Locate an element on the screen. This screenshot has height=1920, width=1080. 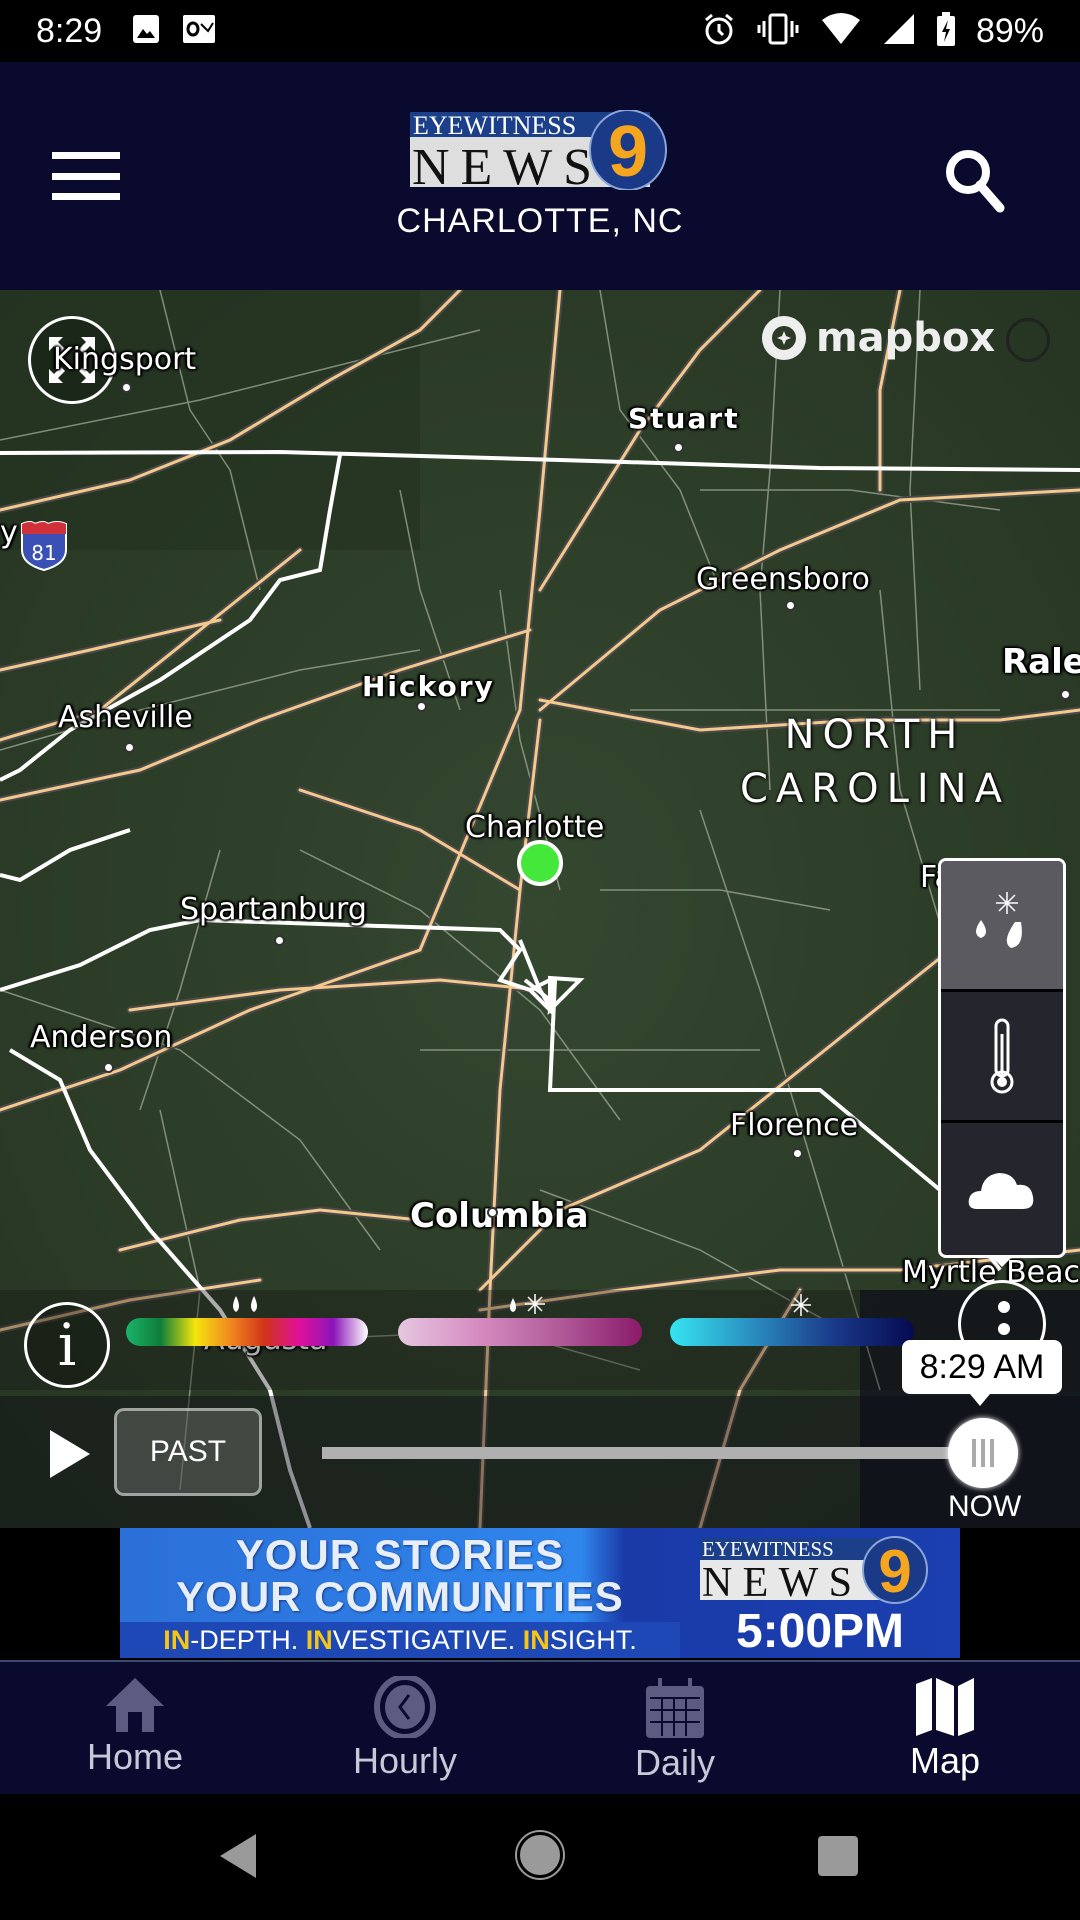
ad-logo: EYEWITNESS NEWS 9 5:00PM is located at coordinates (820, 1596).